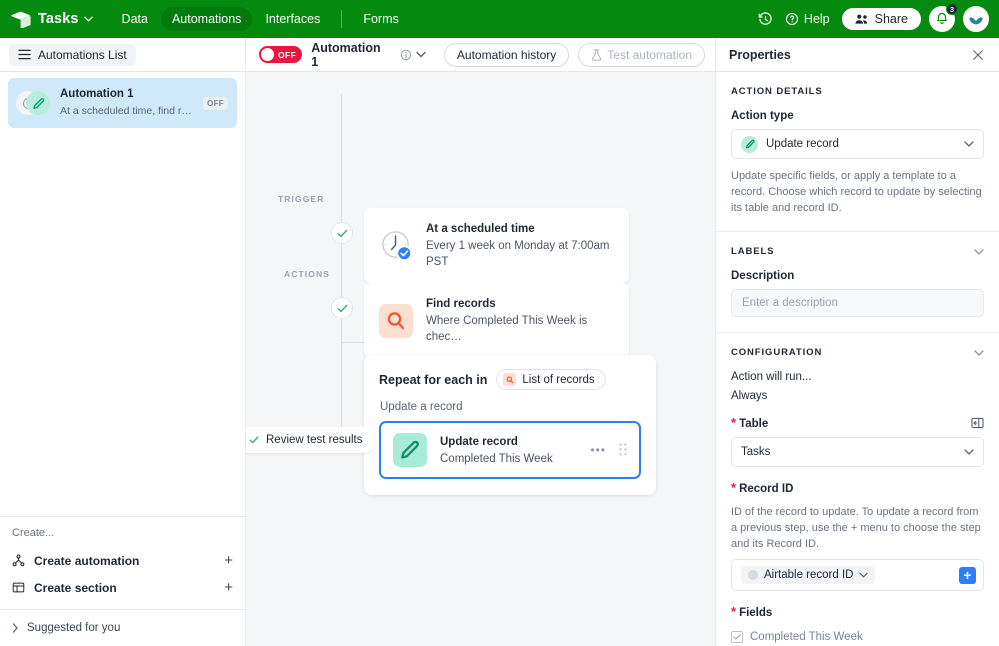  I want to click on nav-item-data: Data, so click(135, 19).